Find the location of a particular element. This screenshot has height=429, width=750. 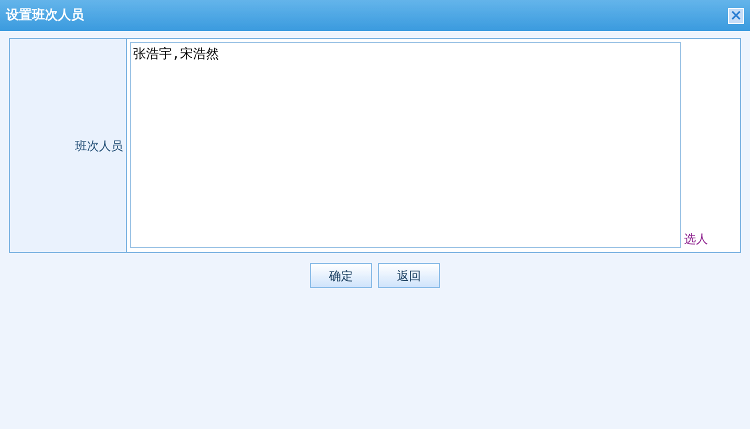

window-title: 设置班次人员 is located at coordinates (45, 15).